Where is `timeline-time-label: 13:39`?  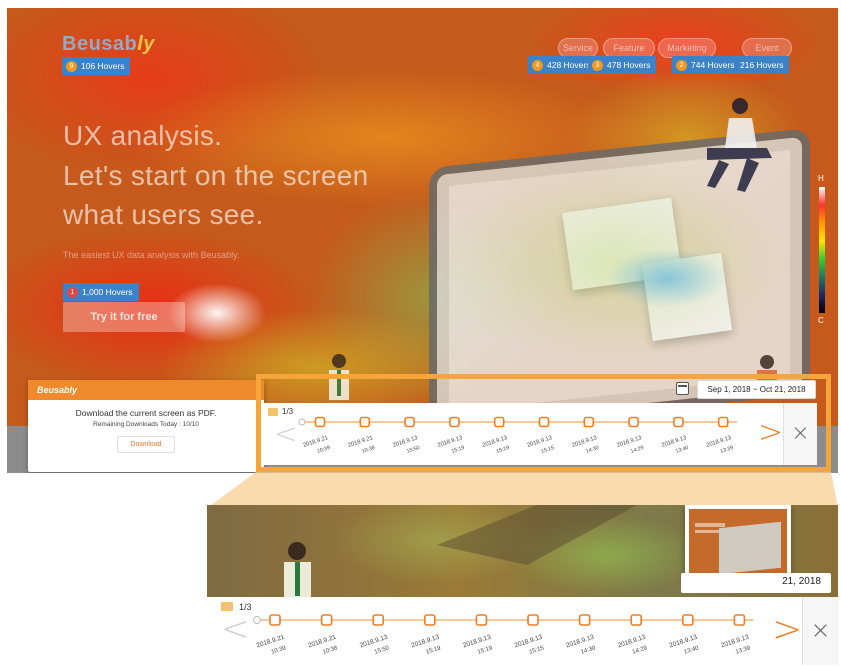 timeline-time-label: 13:39 is located at coordinates (743, 650).